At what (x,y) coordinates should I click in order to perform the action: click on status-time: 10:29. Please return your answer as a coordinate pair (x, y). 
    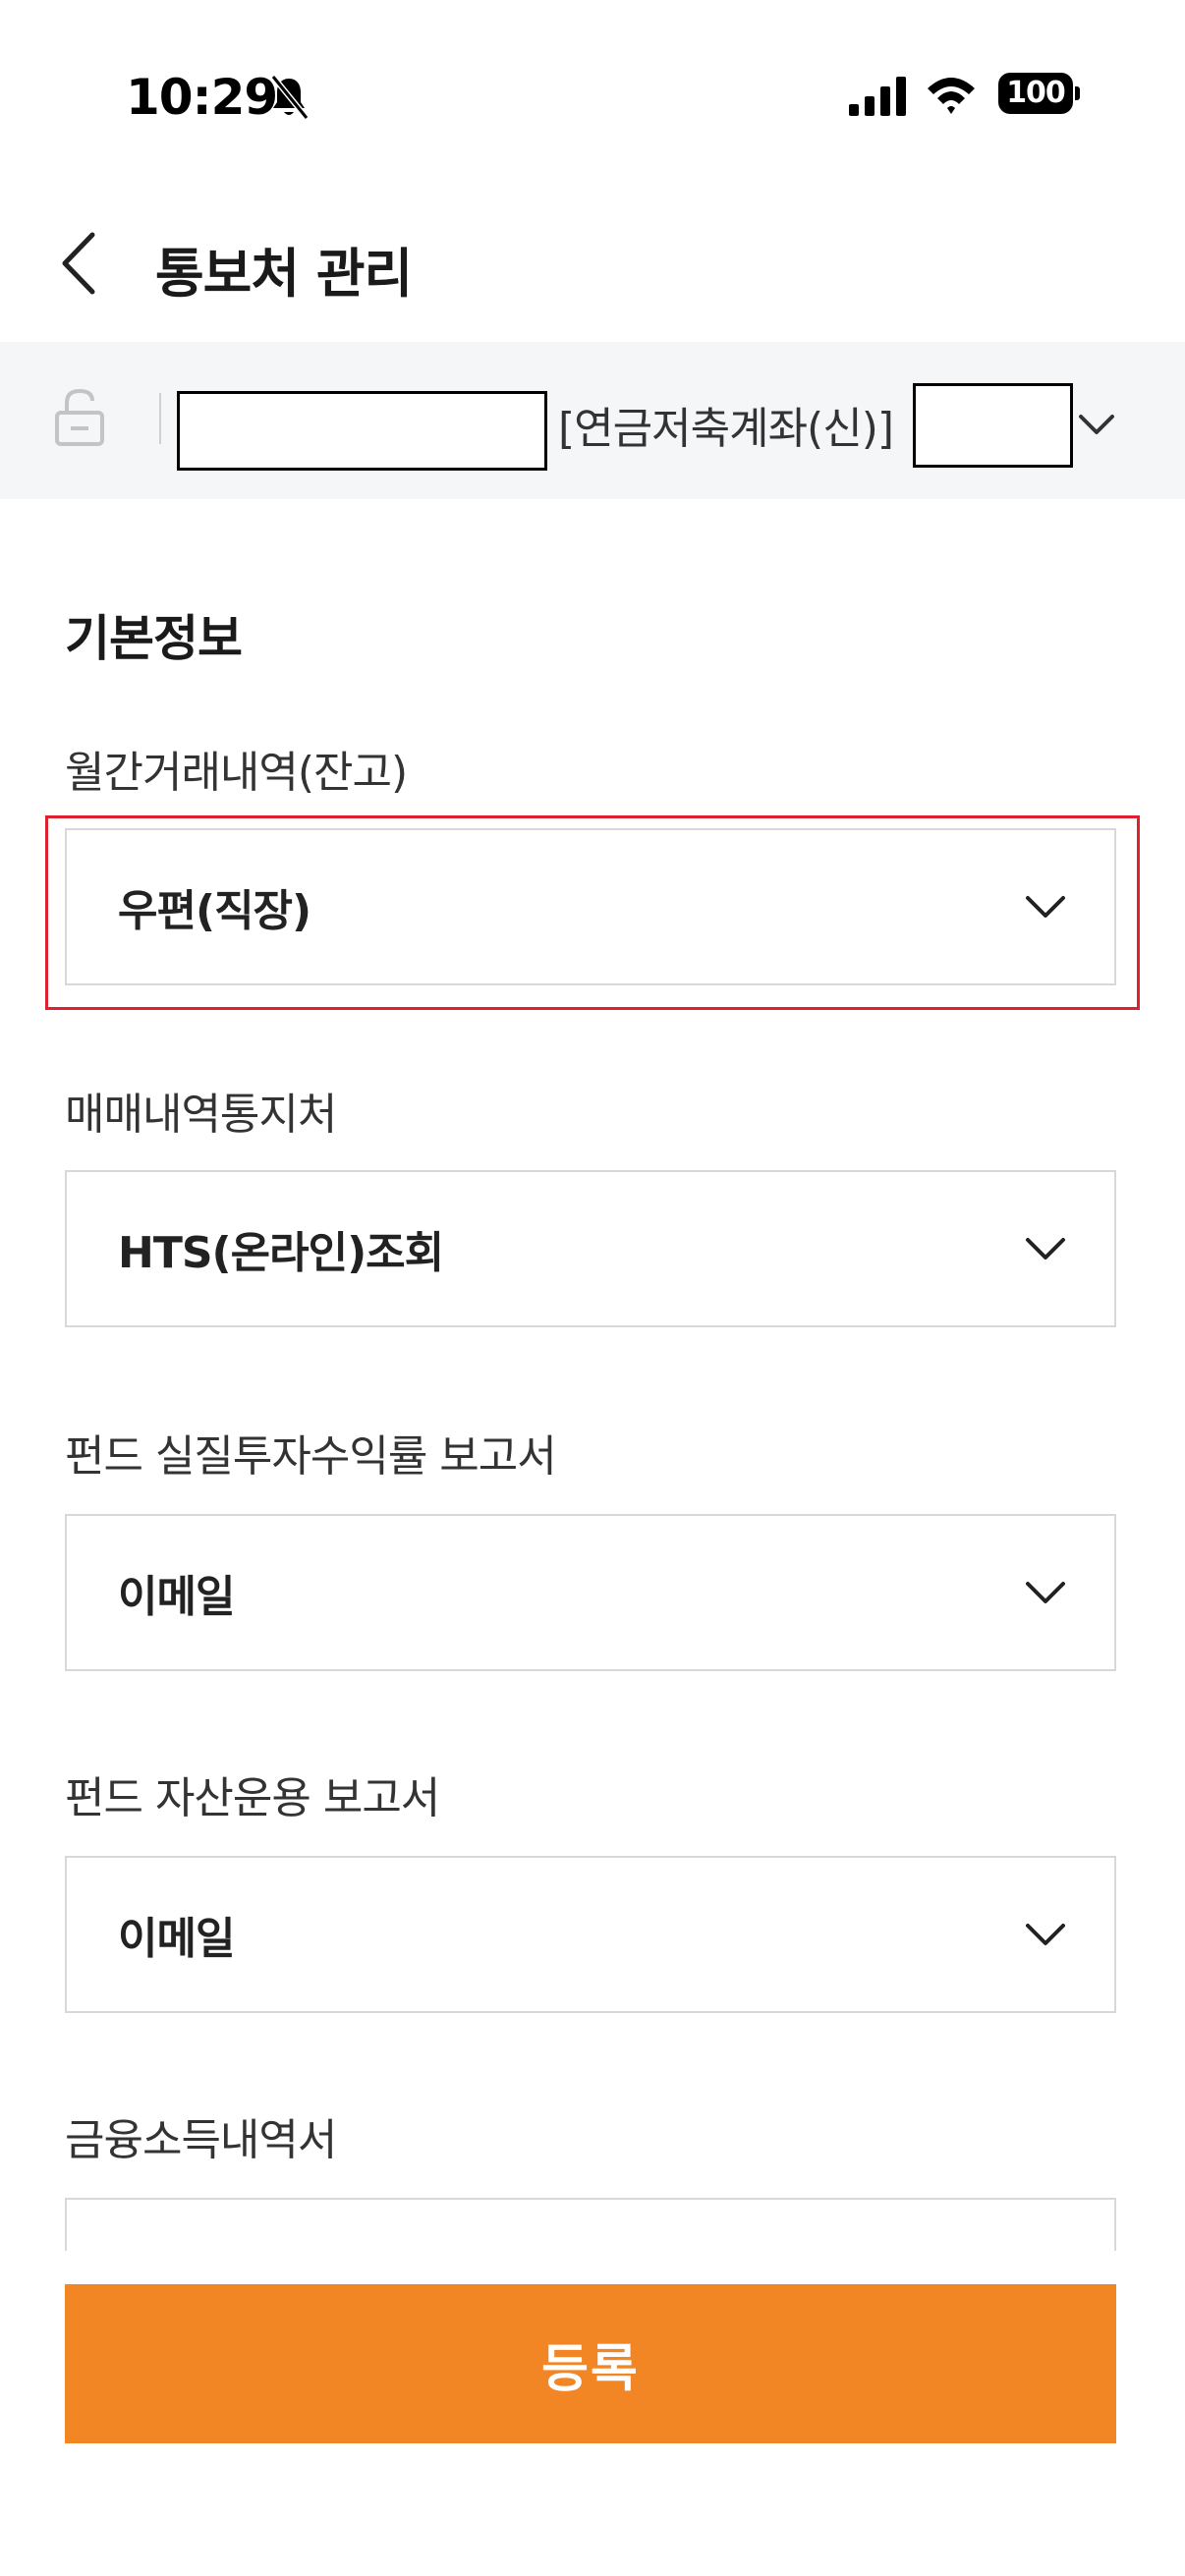
    Looking at the image, I should click on (202, 97).